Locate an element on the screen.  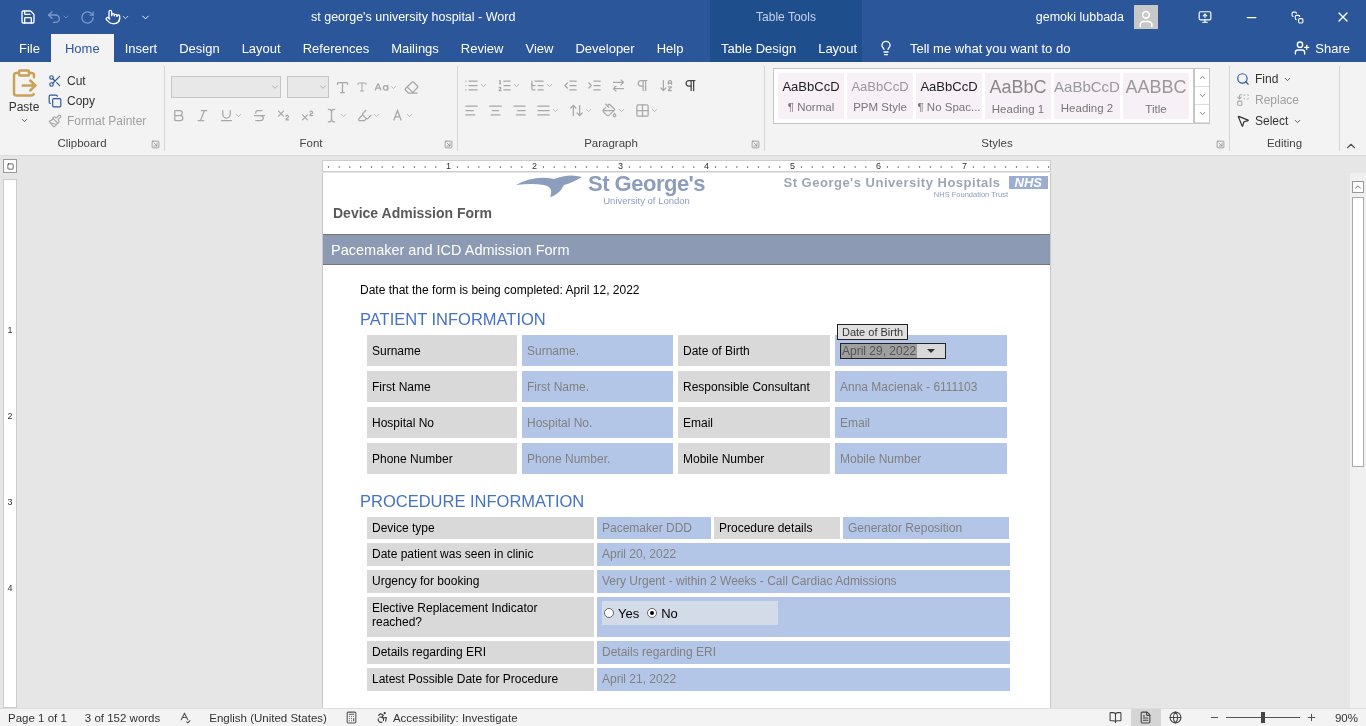
clear-formatting-icon is located at coordinates (411, 87).